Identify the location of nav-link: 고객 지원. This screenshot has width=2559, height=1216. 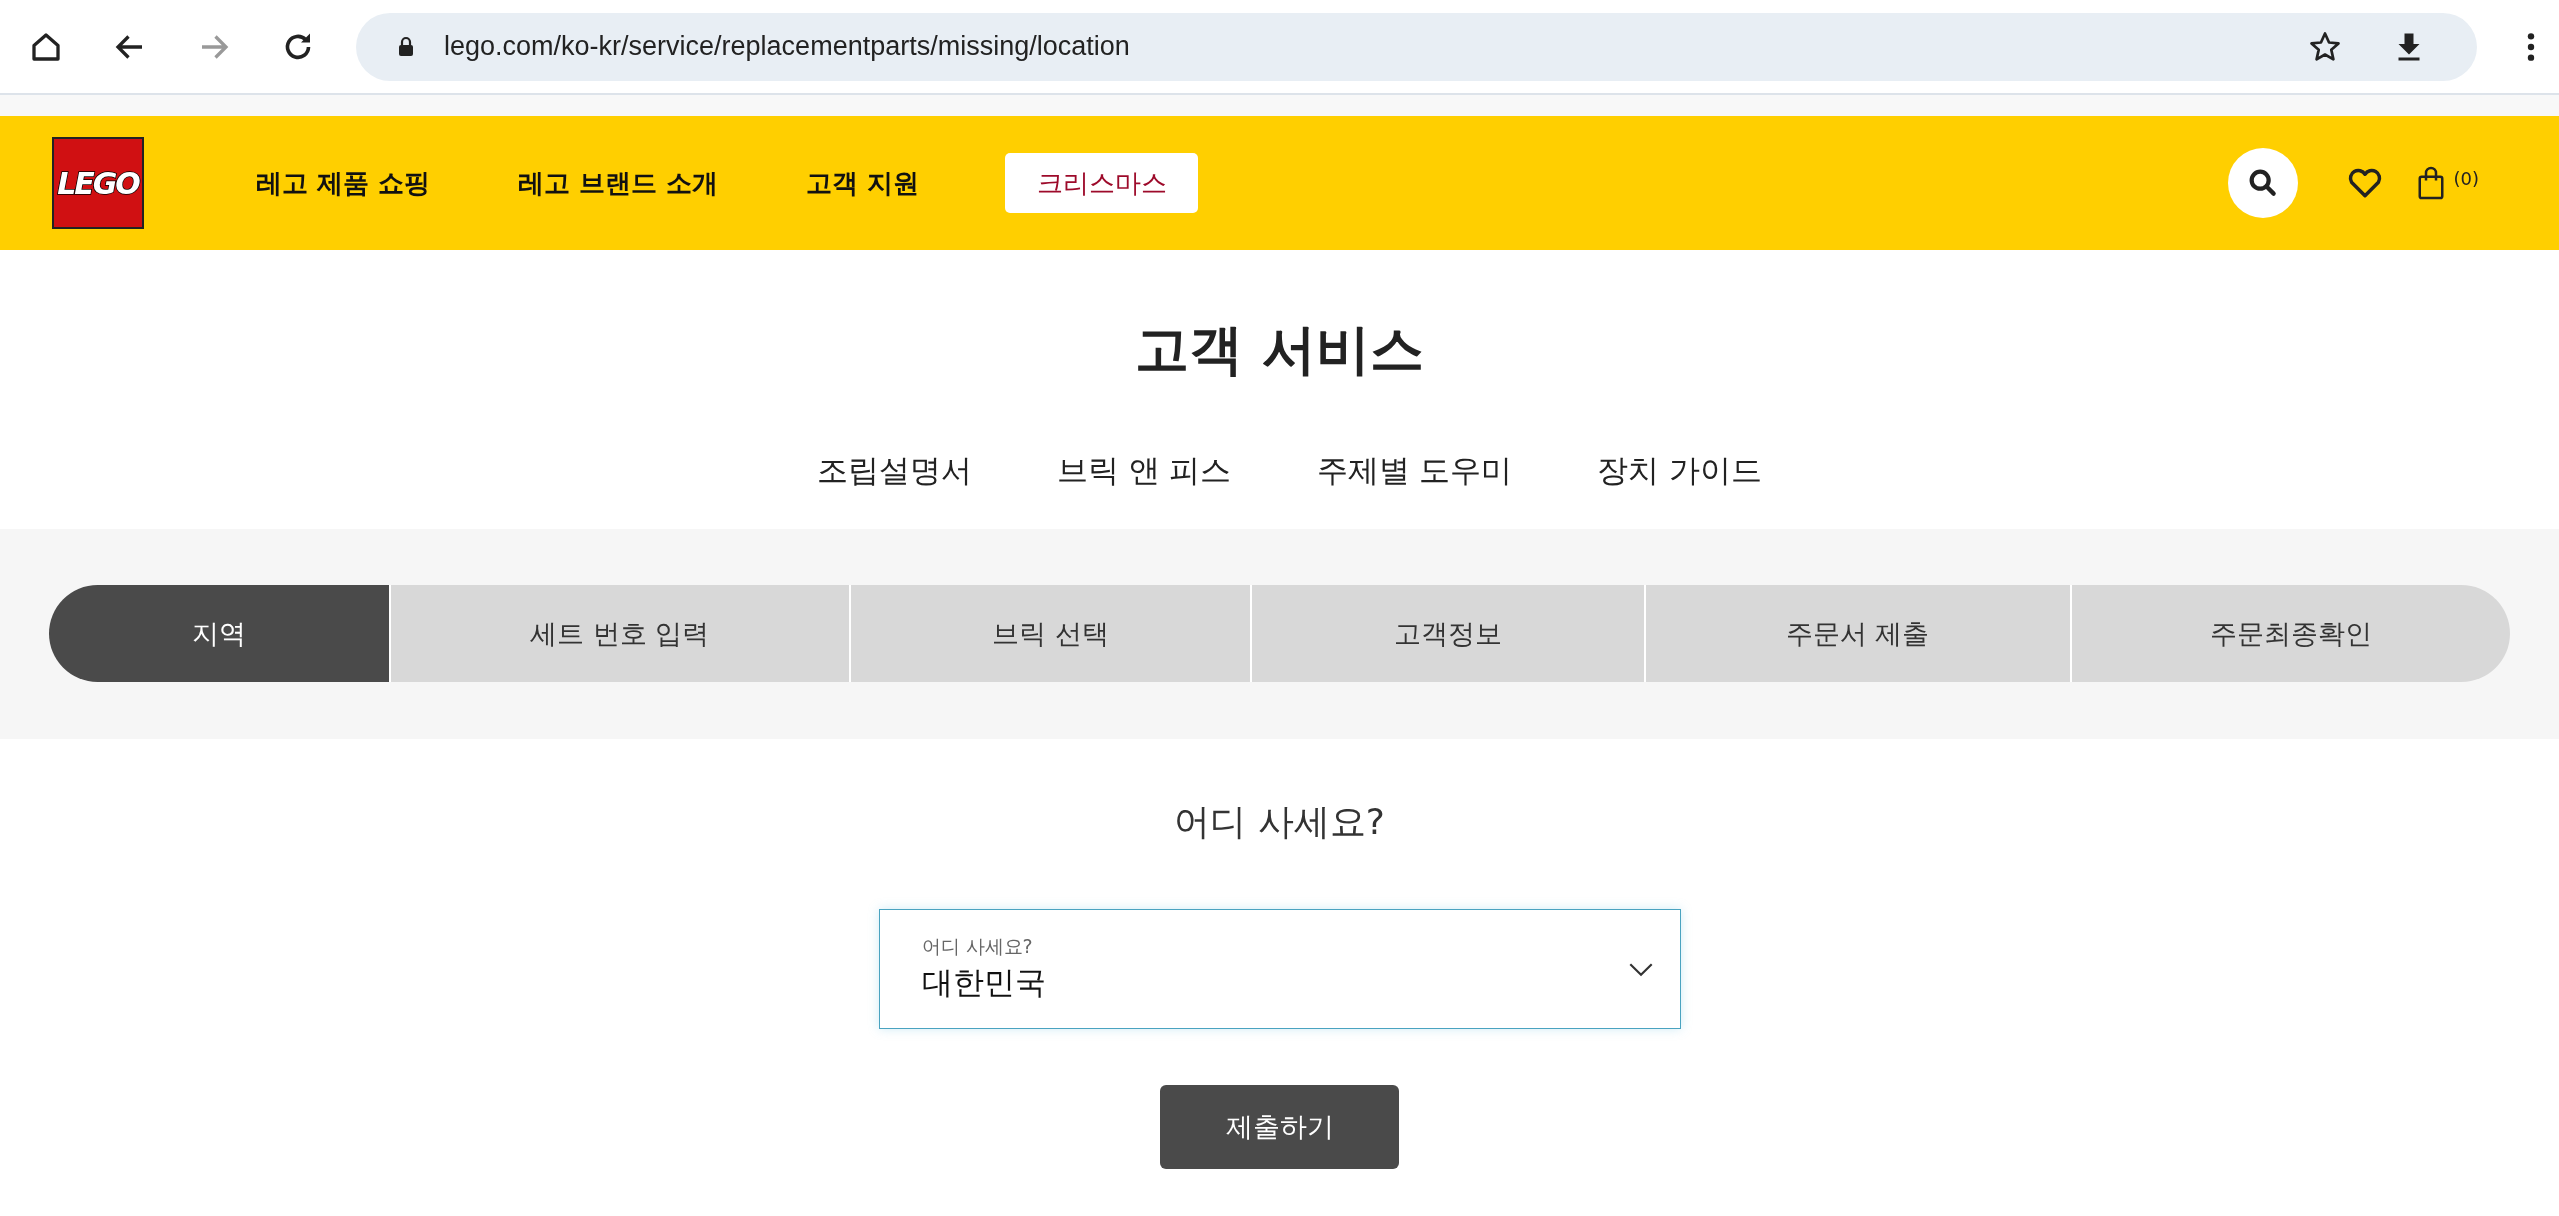
(863, 183).